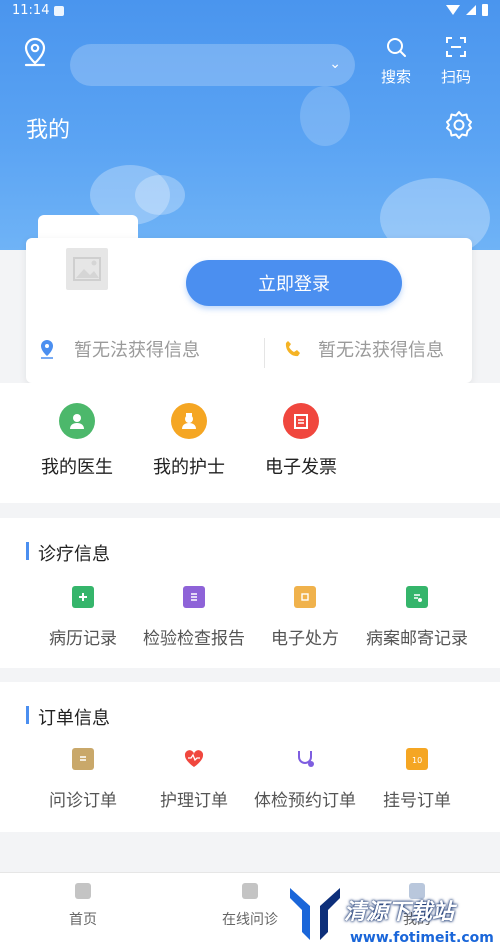 The height and width of the screenshot is (950, 500). Describe the element at coordinates (160, 195) in the screenshot. I see `cloud-decoration` at that location.